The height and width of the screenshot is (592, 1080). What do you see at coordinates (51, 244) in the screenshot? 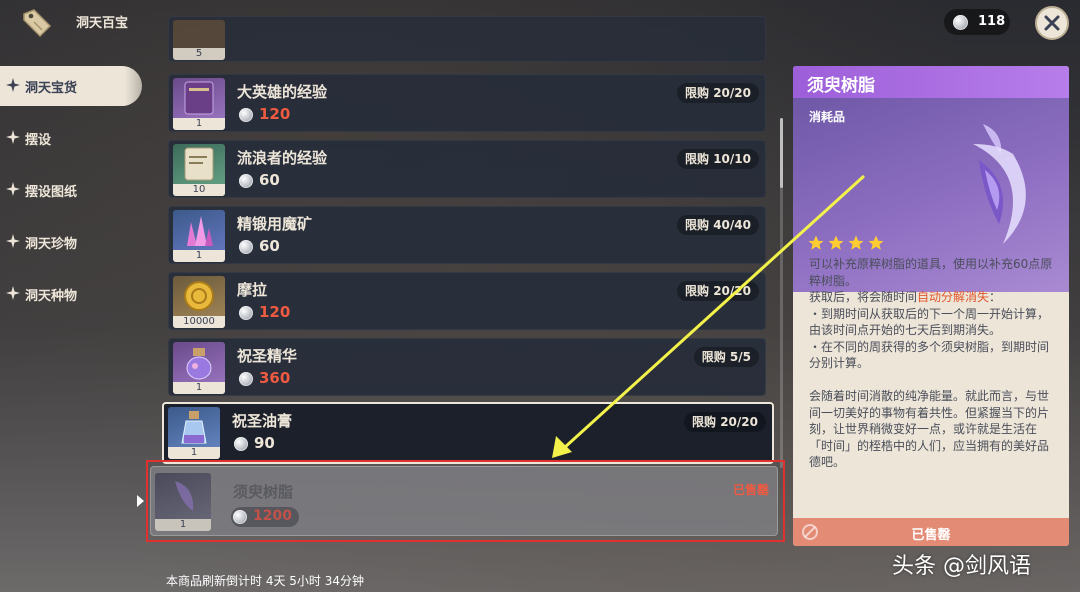
I see `sidebar-item-label: 洞天珍物` at bounding box center [51, 244].